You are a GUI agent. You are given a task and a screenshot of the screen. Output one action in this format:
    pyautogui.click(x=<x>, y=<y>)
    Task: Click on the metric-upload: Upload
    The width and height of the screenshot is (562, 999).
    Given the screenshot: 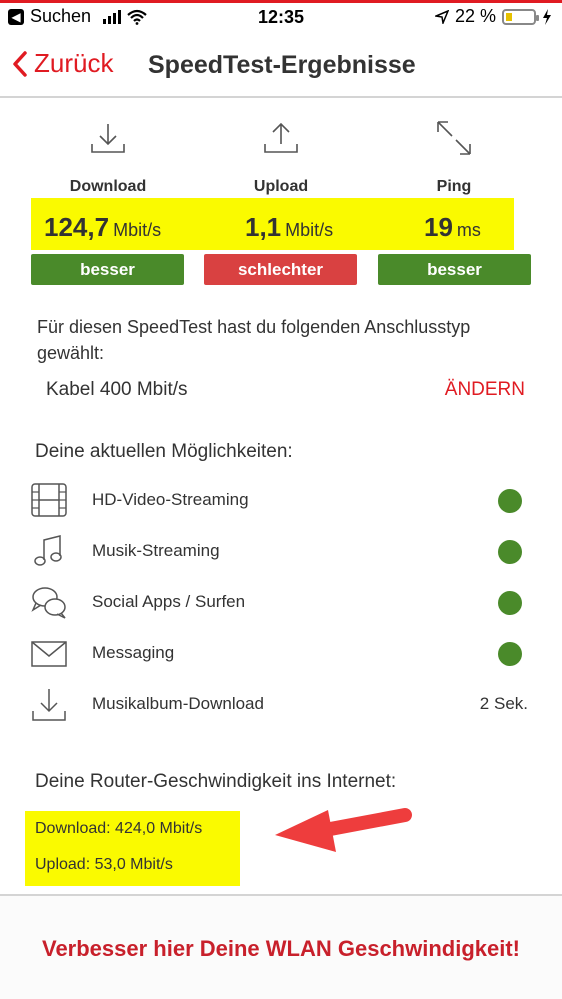 What is the action you would take?
    pyautogui.click(x=281, y=157)
    